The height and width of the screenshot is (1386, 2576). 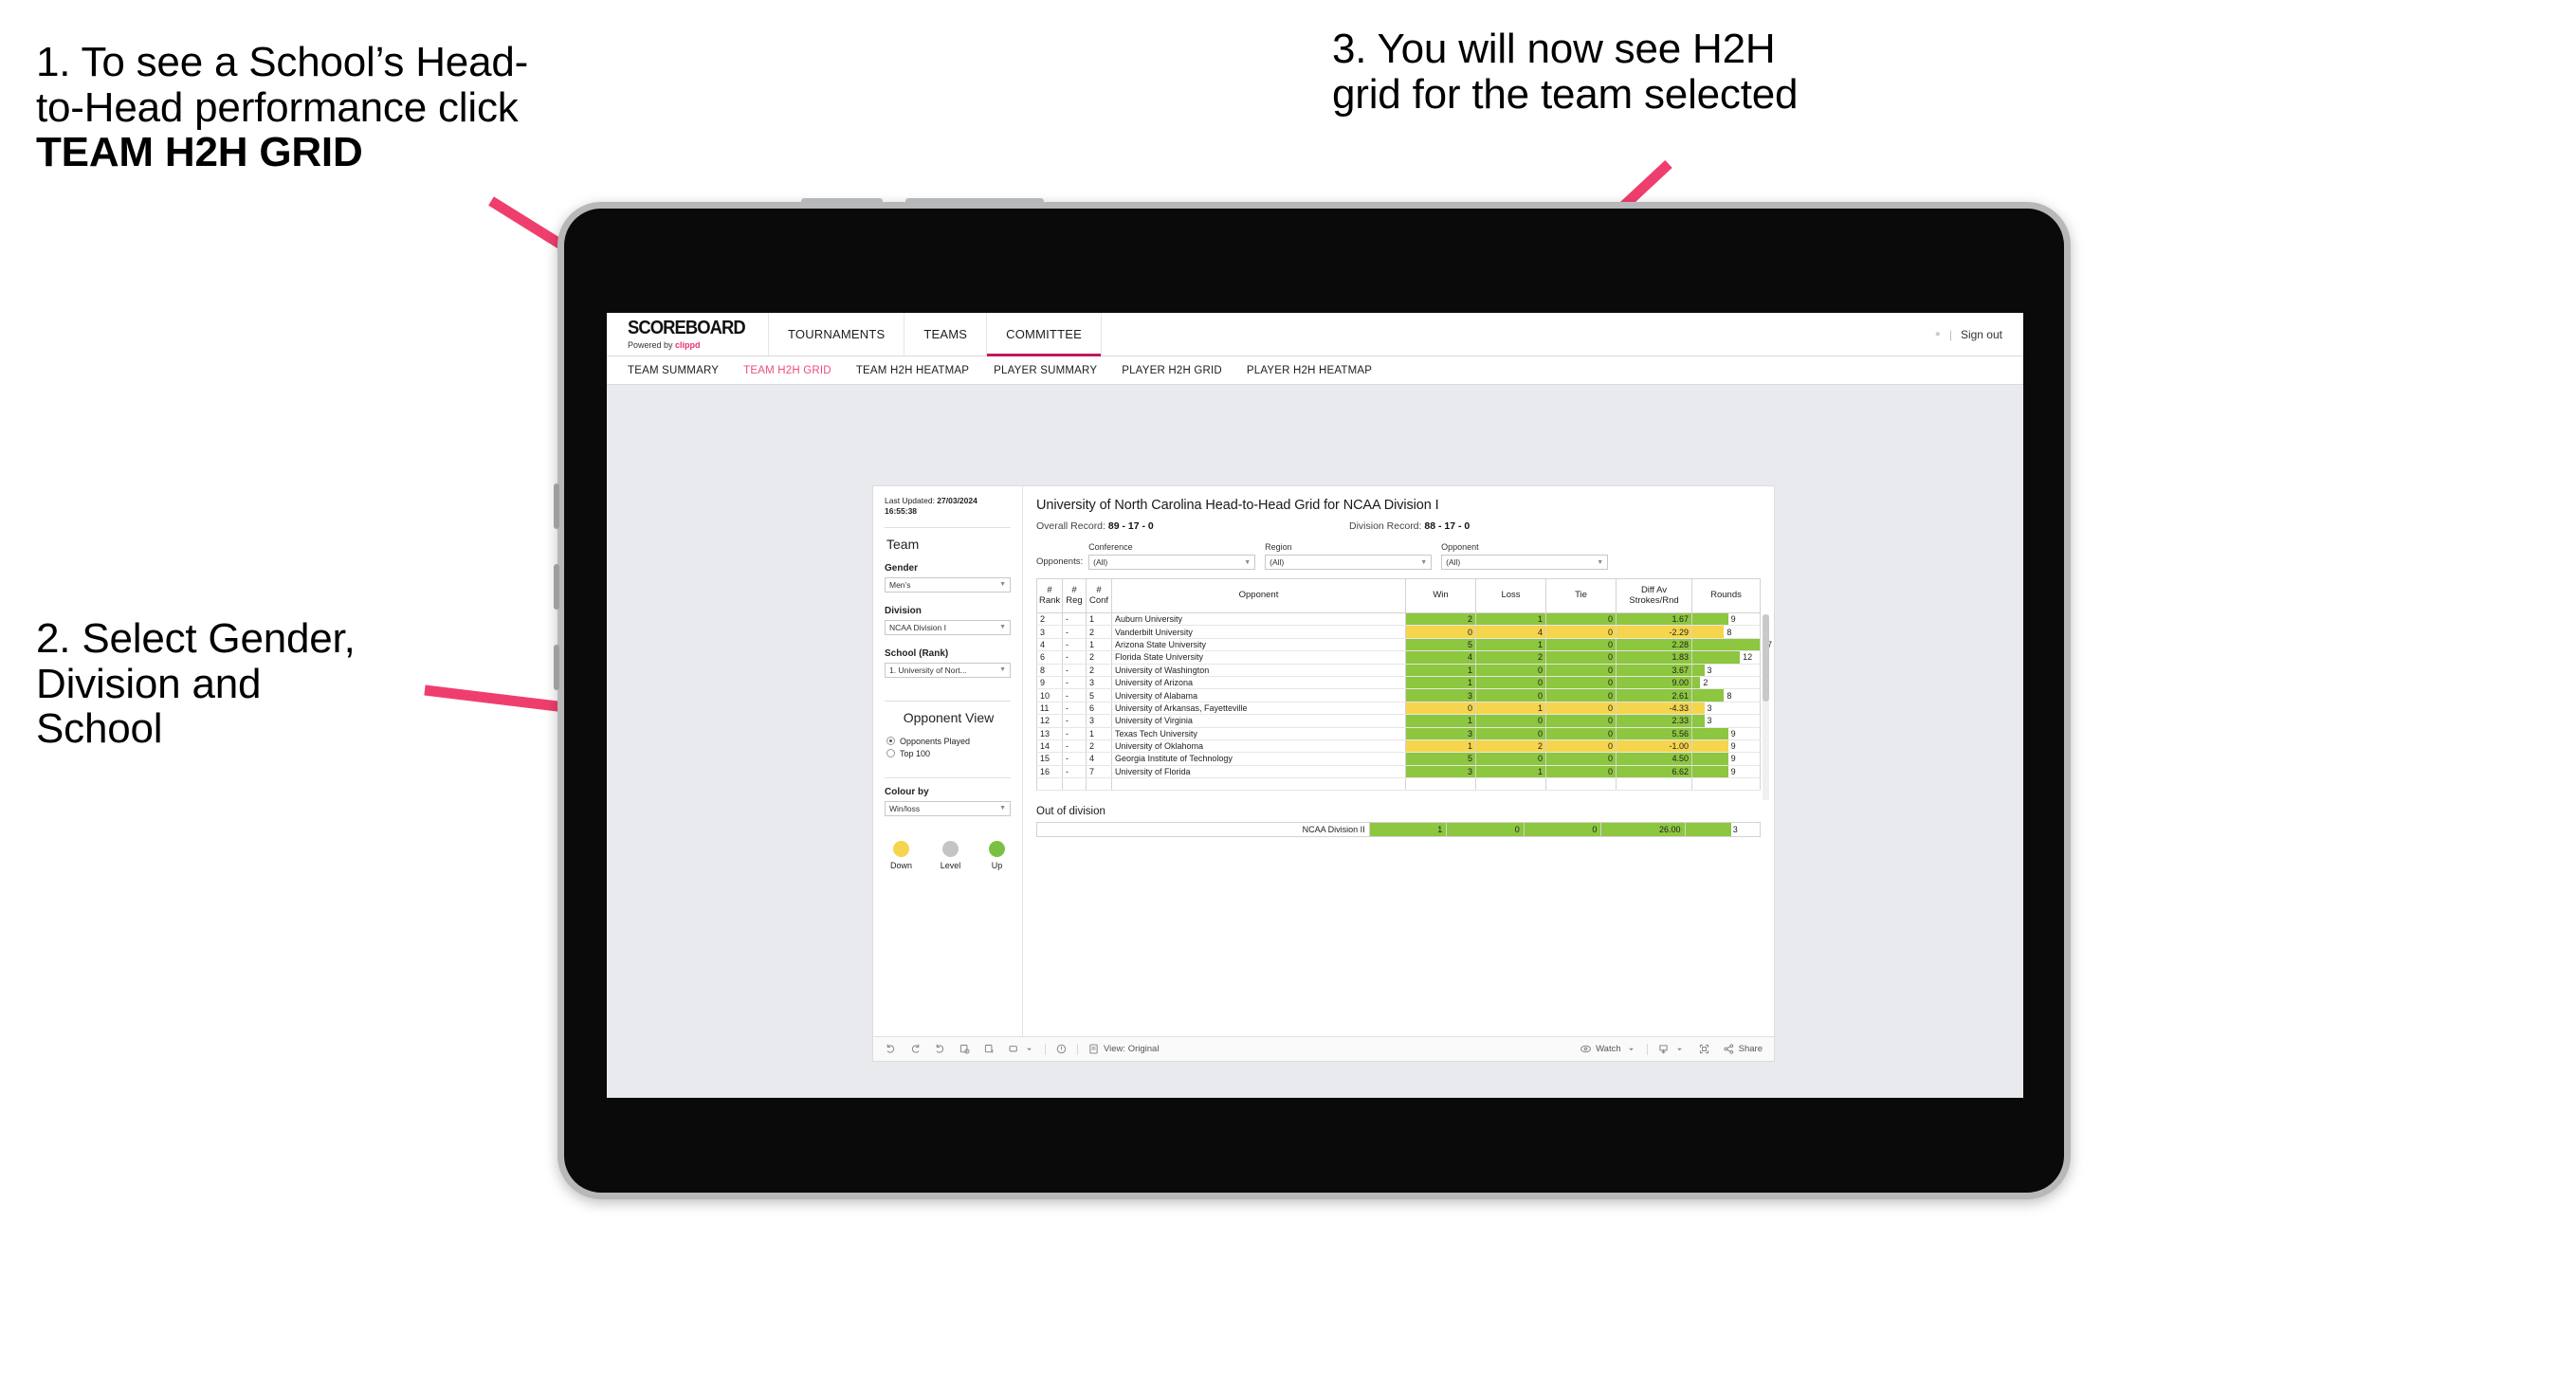 I want to click on rounds-value: 2, so click(x=1705, y=683).